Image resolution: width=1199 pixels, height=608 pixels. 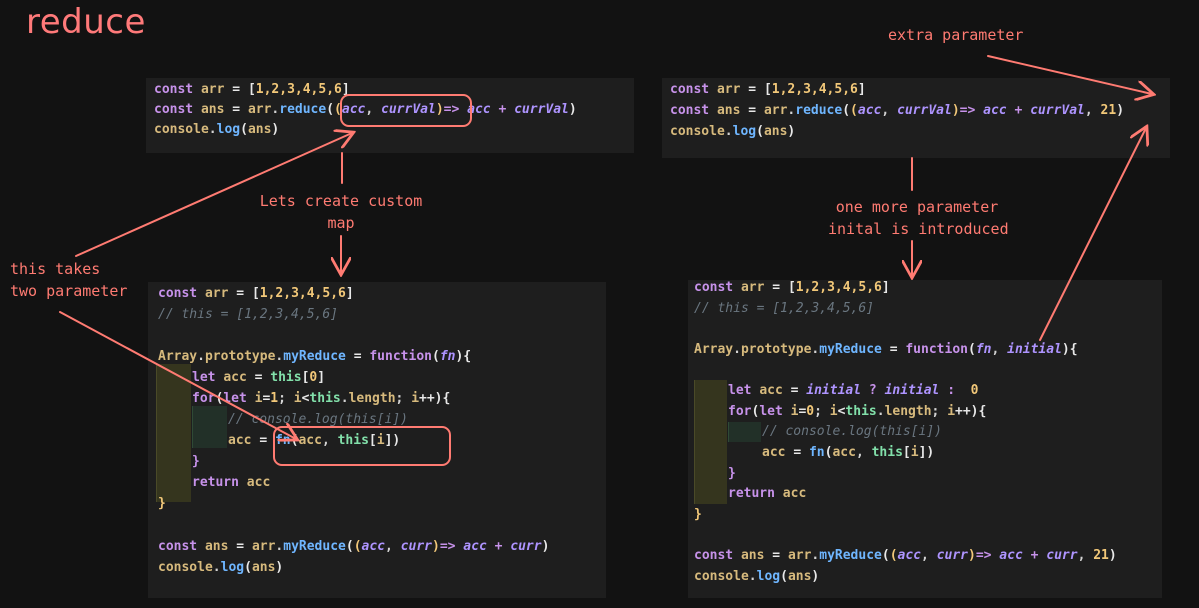 I want to click on highlight-box-fn-call, so click(x=362, y=446).